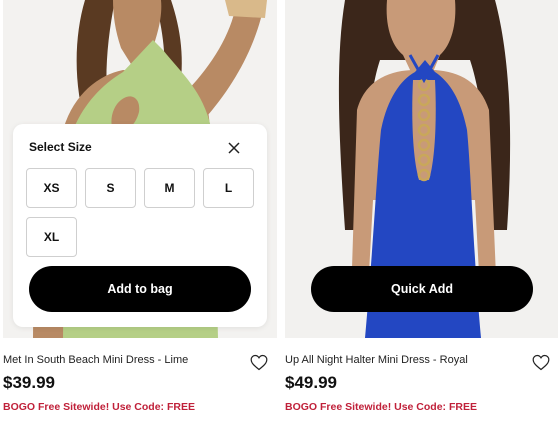 This screenshot has width=558, height=427. What do you see at coordinates (95, 360) in the screenshot?
I see `product-name: Met In South Beach Mini Dress - Lime` at bounding box center [95, 360].